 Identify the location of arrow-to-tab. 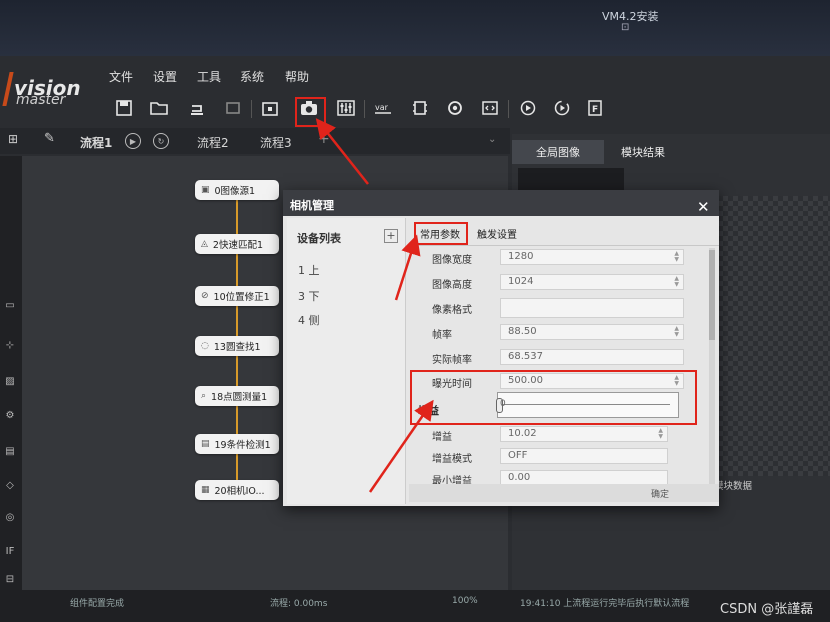
(407, 267).